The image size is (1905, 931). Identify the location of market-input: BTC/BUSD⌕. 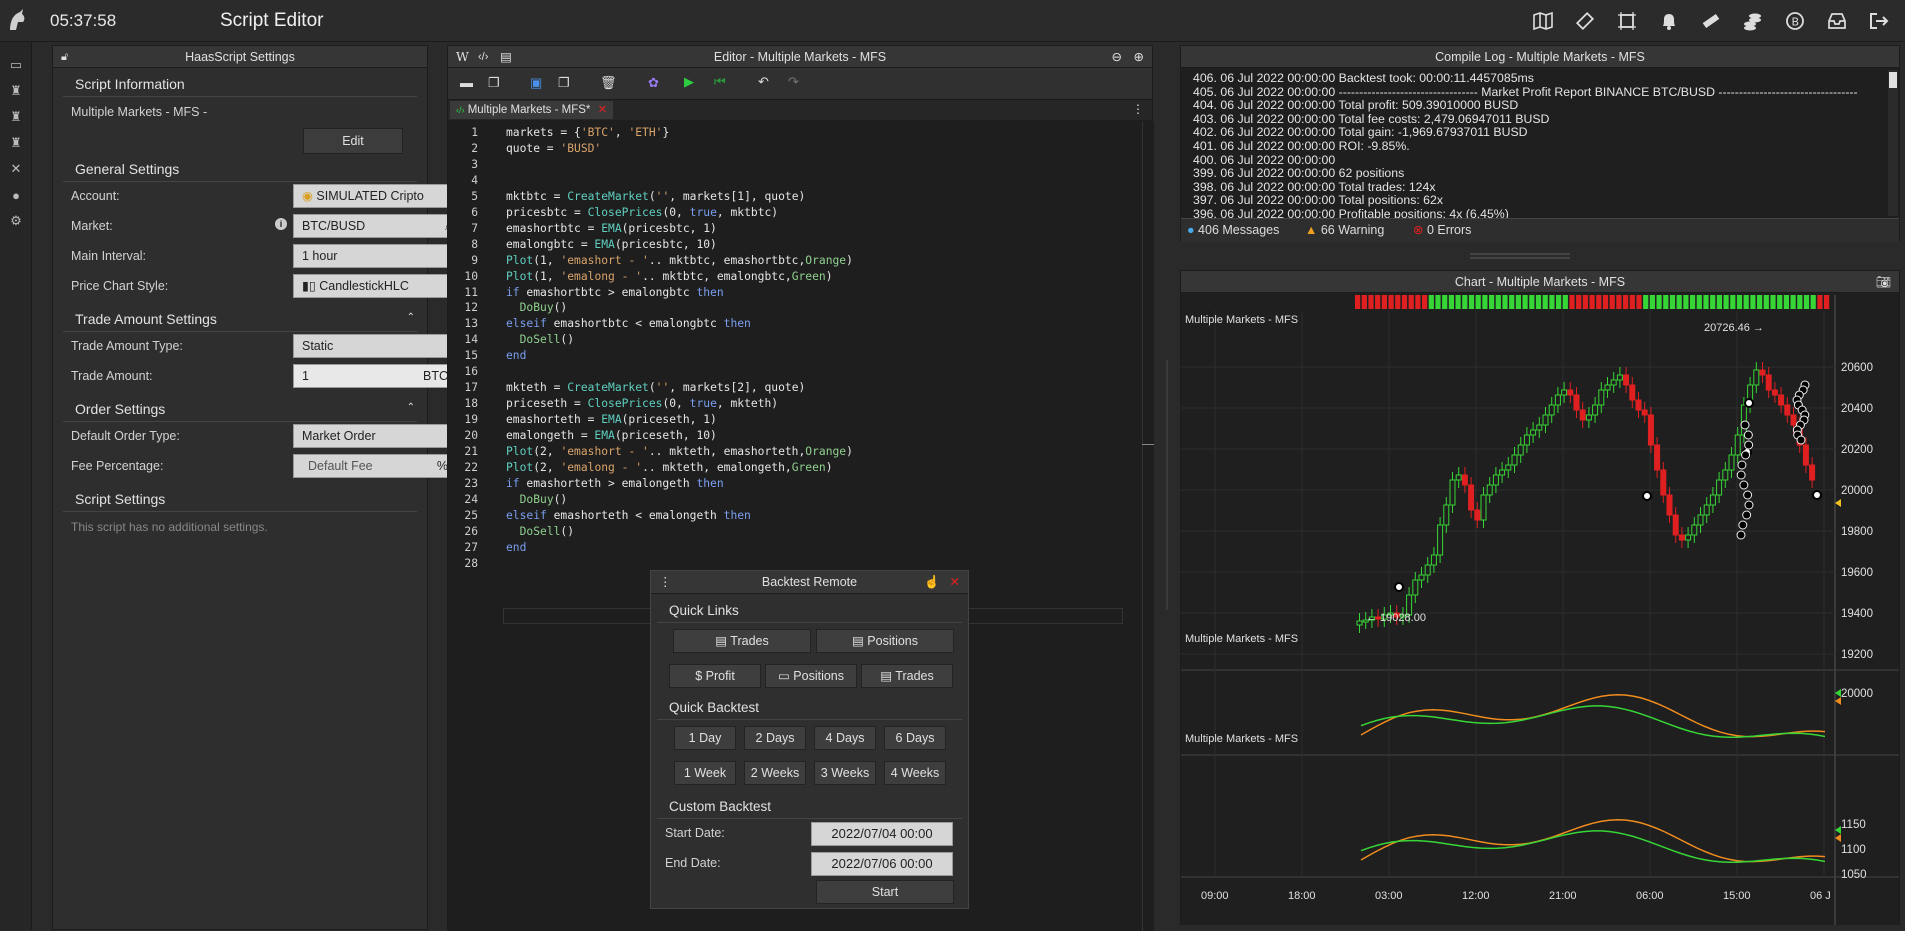
(377, 226).